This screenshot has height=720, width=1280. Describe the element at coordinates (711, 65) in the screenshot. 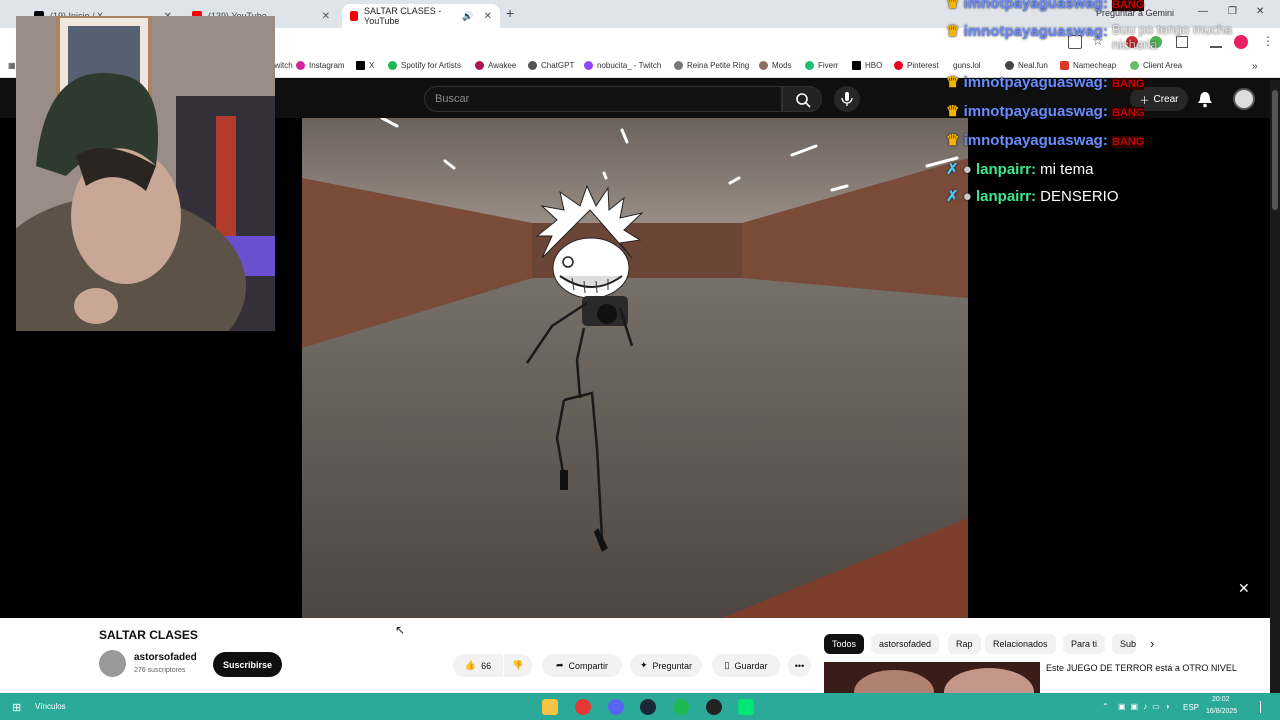

I see `bookmark-reina-petite-ring: Reina Petite Ring` at that location.